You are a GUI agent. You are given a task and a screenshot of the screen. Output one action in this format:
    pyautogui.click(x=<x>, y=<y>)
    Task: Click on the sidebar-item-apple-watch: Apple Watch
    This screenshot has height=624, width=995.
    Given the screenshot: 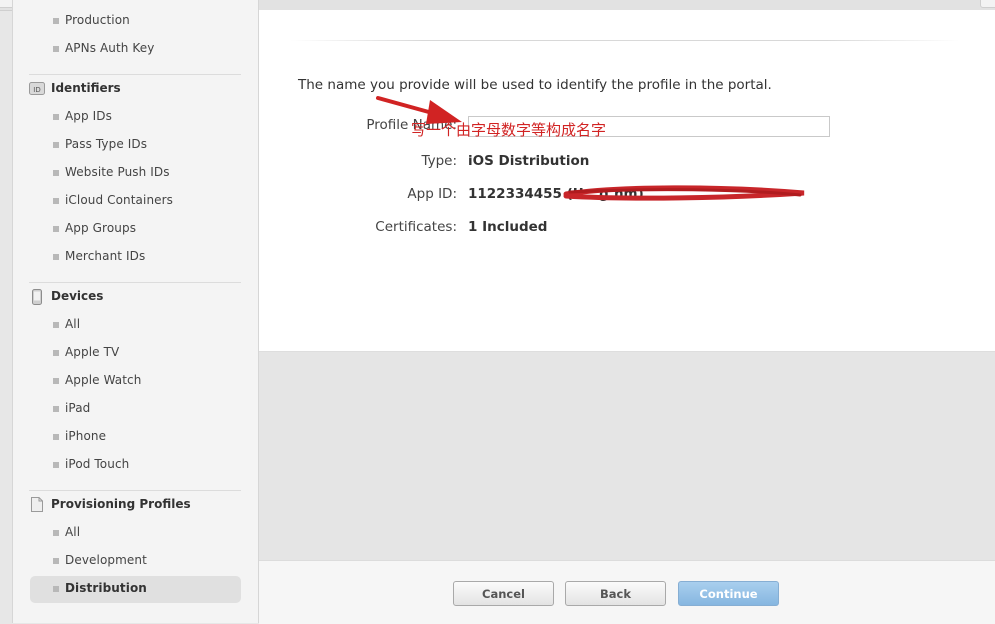 What is the action you would take?
    pyautogui.click(x=103, y=380)
    